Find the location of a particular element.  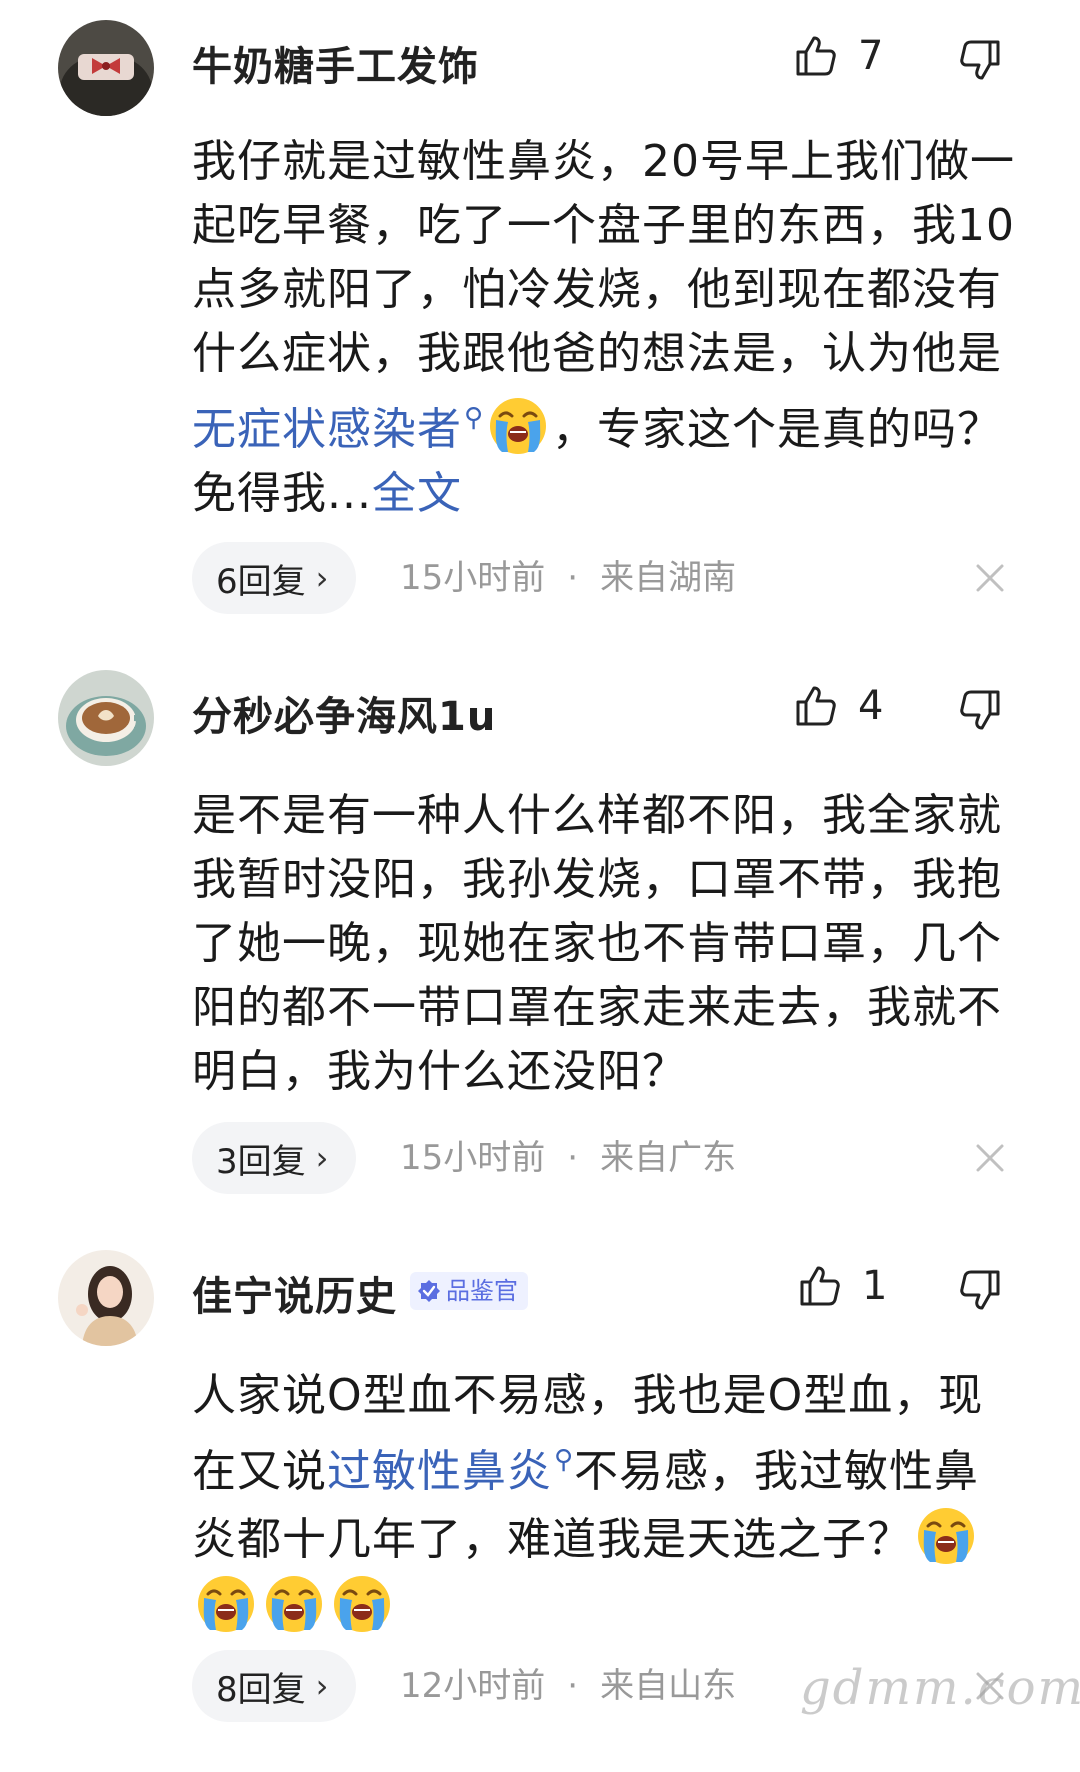

watermark: gdmm.com is located at coordinates (940, 1688).